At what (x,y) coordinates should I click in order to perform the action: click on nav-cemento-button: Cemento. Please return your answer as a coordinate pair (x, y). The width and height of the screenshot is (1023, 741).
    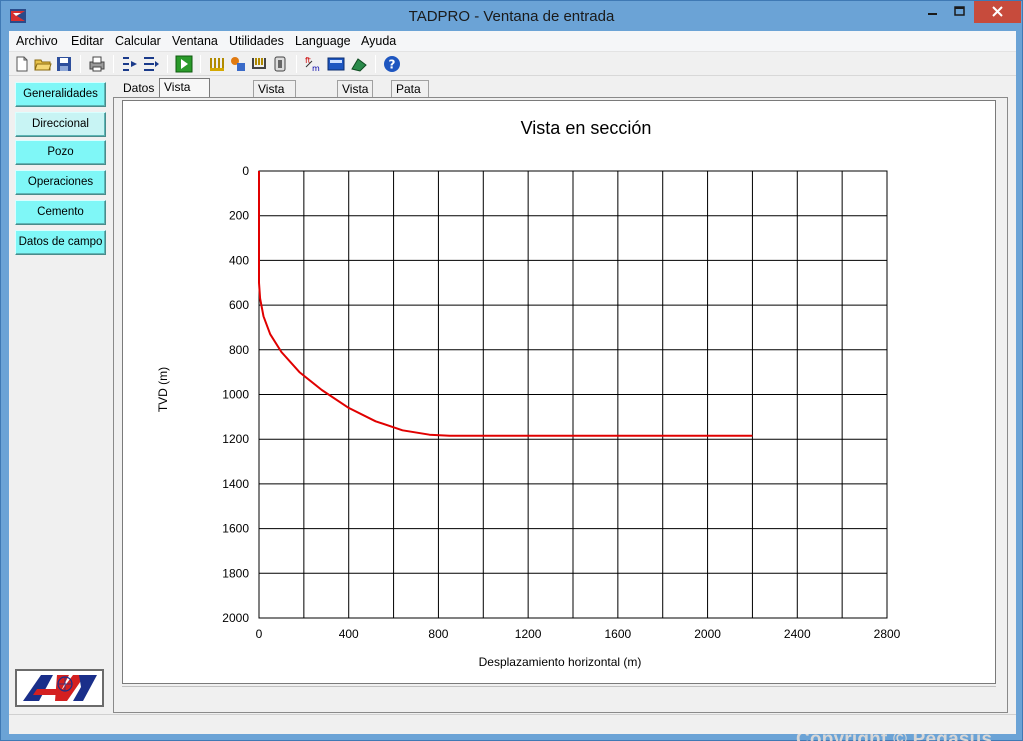
    Looking at the image, I should click on (60, 212).